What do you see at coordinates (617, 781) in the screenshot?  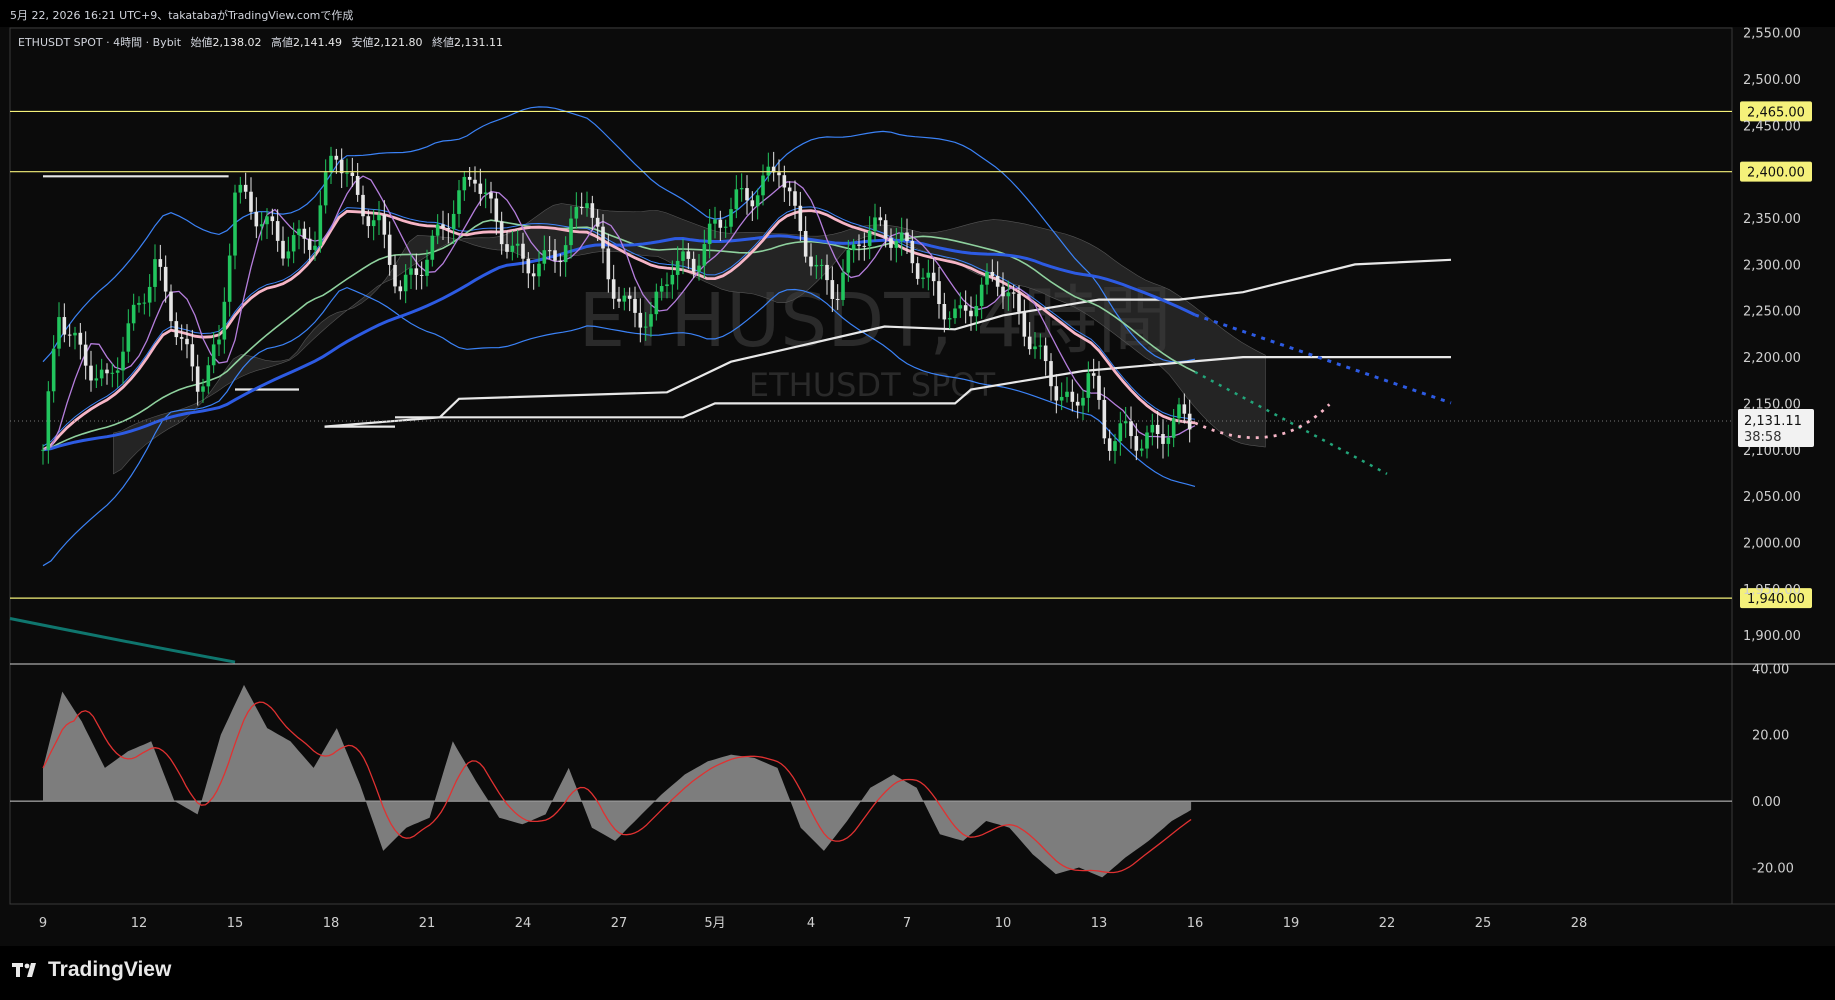 I see `oscillator-histogram` at bounding box center [617, 781].